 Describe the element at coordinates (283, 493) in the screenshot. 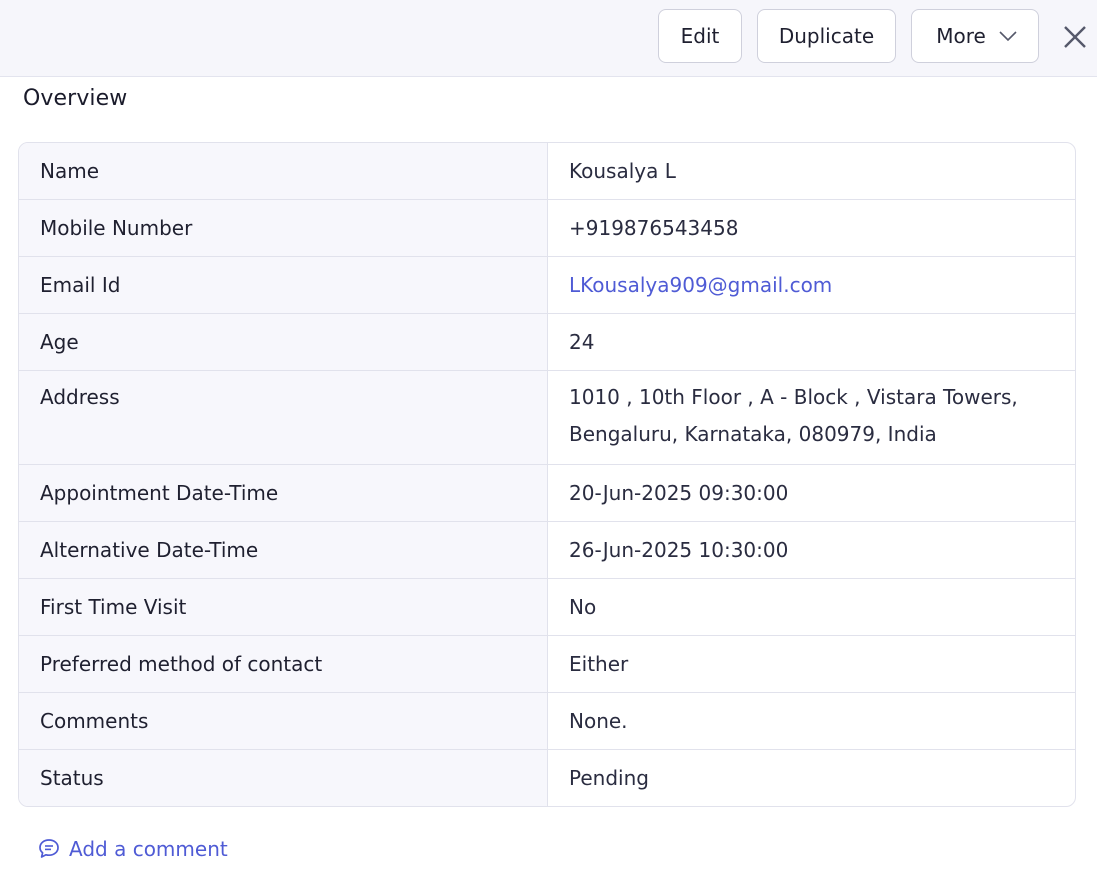

I see `field-label: Appointment Date-Time` at that location.